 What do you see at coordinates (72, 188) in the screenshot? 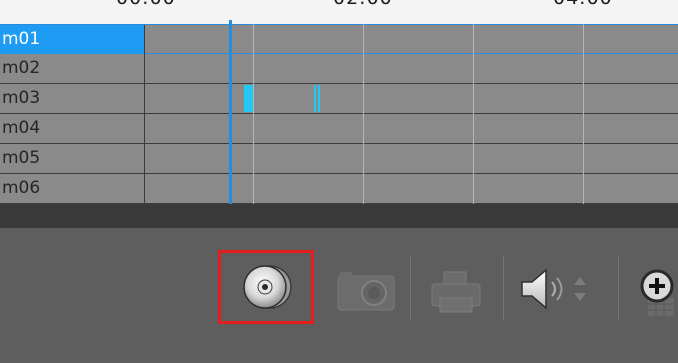
I see `track-name: m06` at bounding box center [72, 188].